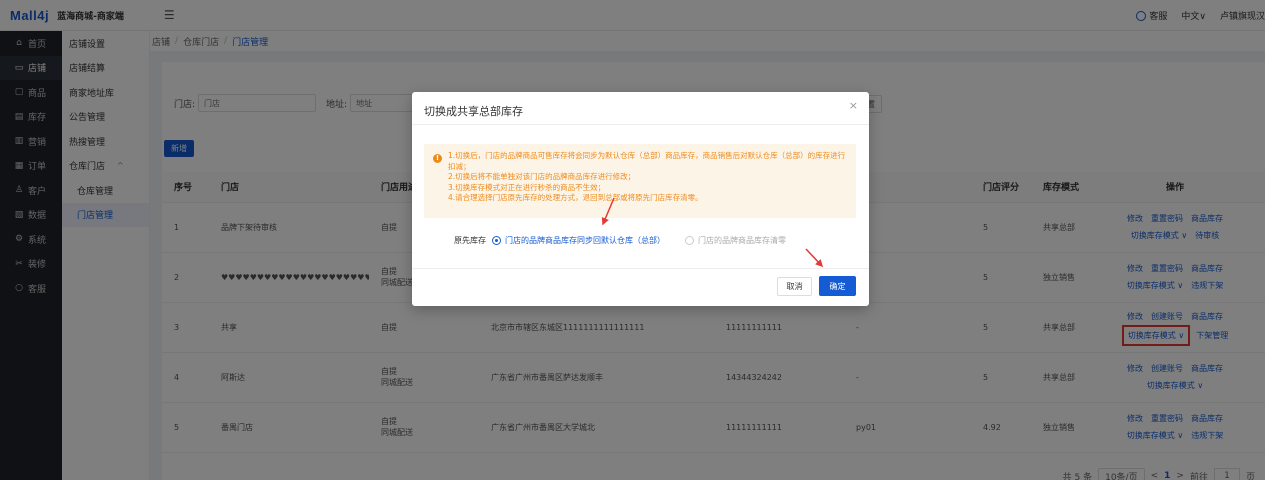 Image resolution: width=1265 pixels, height=480 pixels. What do you see at coordinates (437, 158) in the screenshot?
I see `warning-icon: !` at bounding box center [437, 158].